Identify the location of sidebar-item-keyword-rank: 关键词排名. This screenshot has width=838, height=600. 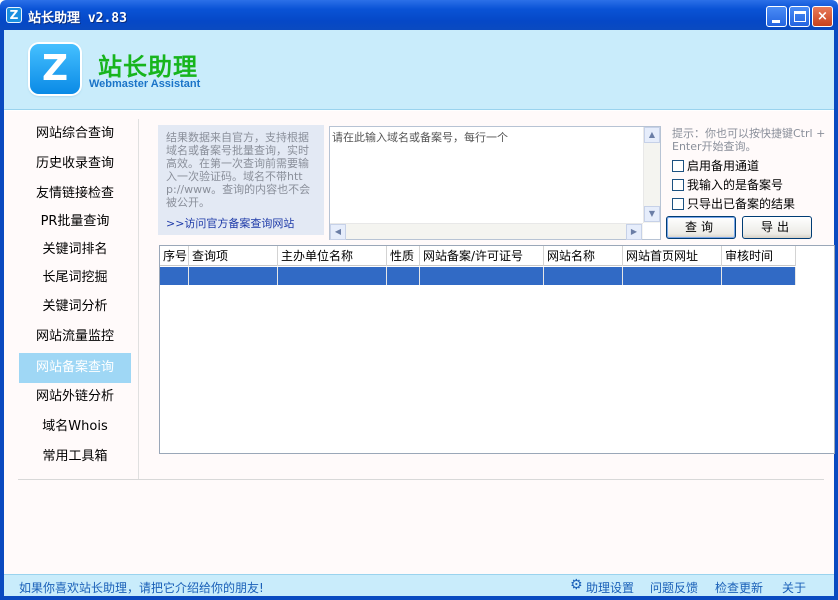
(75, 250).